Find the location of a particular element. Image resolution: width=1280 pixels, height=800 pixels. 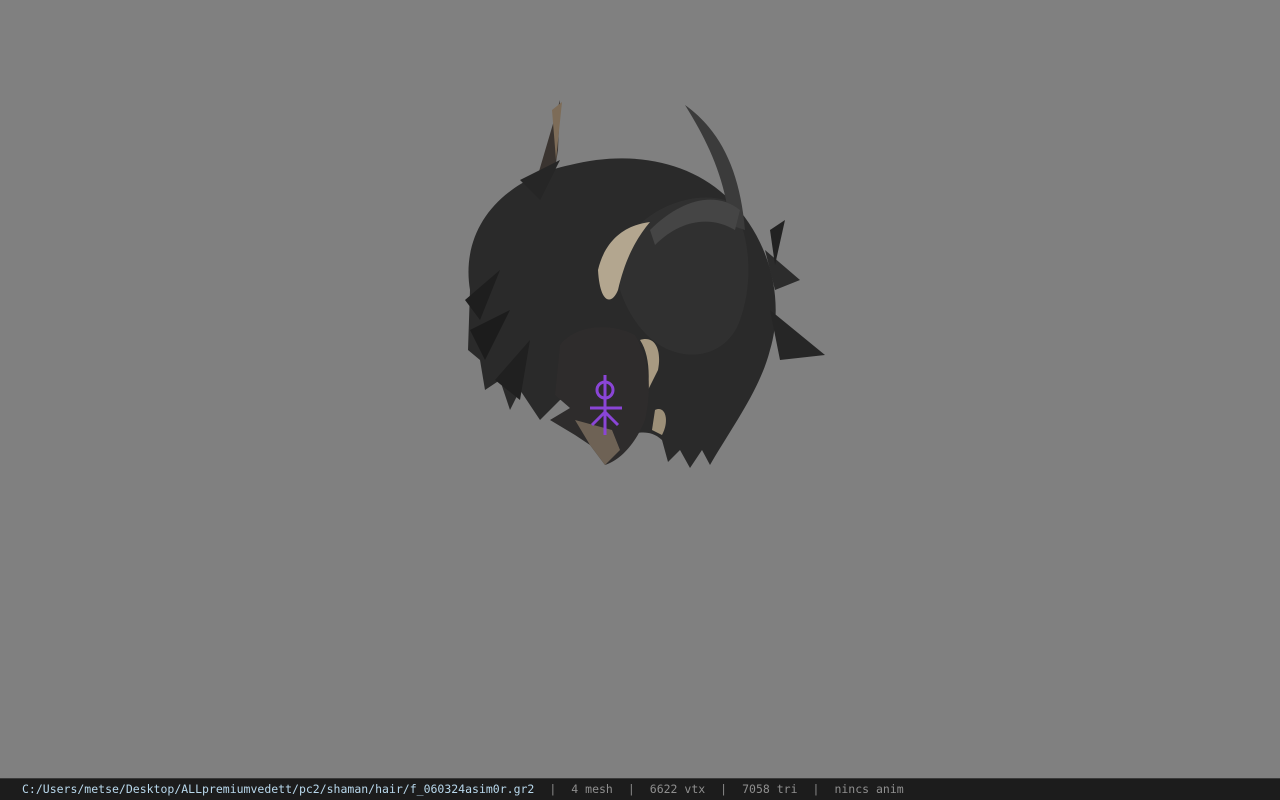

animation-status: nincs anim is located at coordinates (869, 789).